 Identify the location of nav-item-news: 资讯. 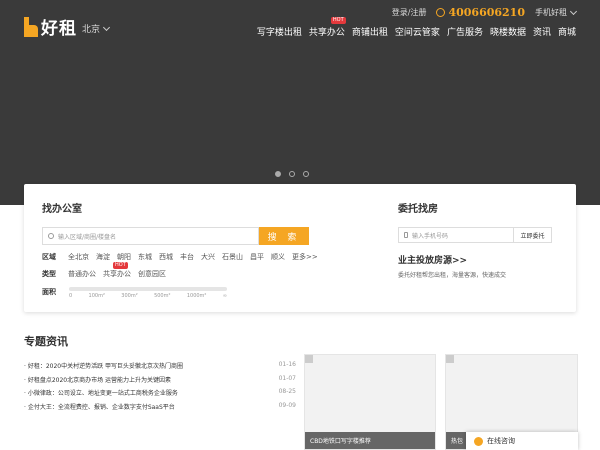
(542, 31).